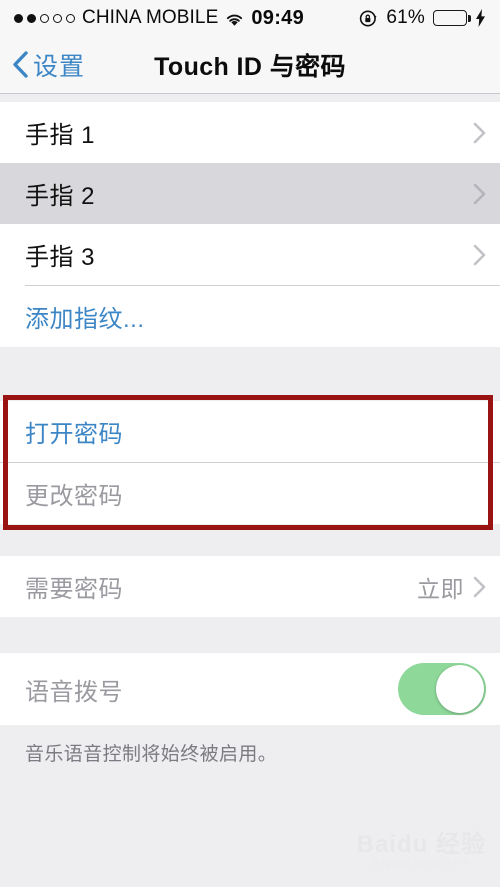 The image size is (500, 887). I want to click on rotation-lock-icon, so click(368, 18).